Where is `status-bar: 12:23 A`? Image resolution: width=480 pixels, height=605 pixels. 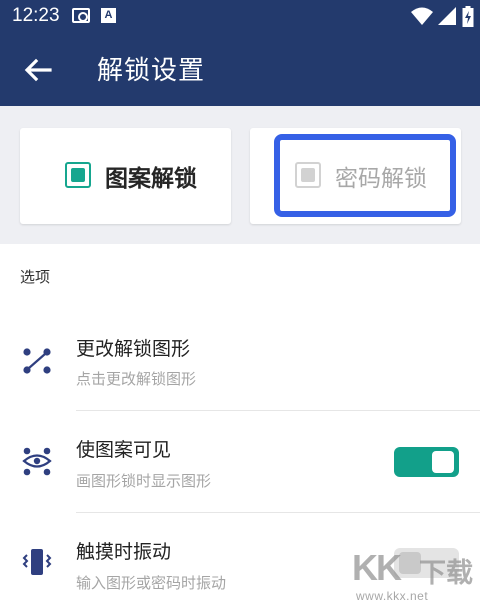
status-bar: 12:23 A is located at coordinates (240, 17).